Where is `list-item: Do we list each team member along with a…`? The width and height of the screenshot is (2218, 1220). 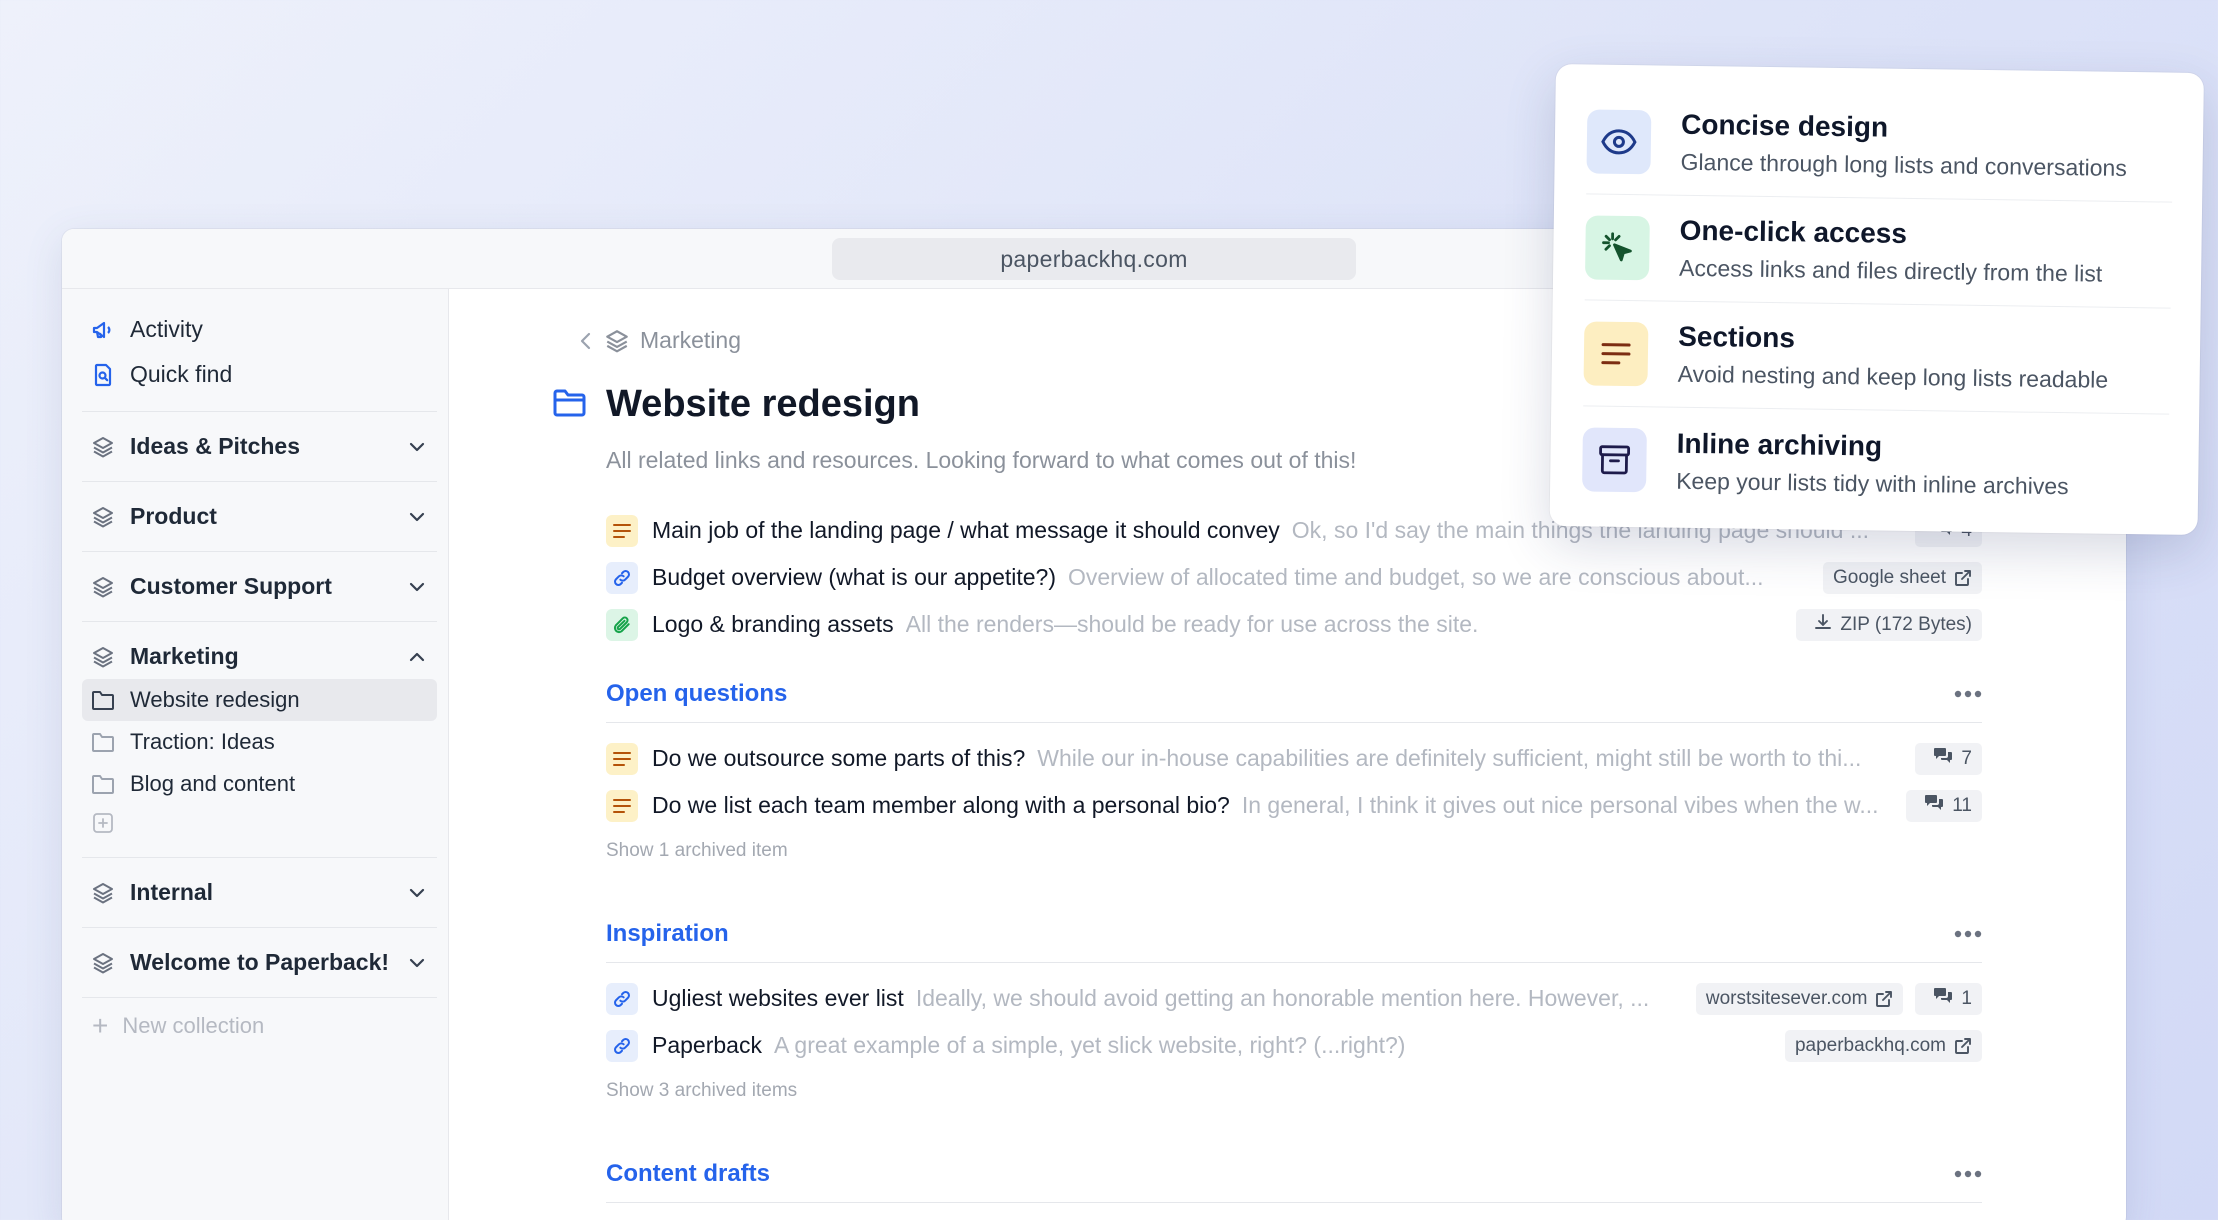
list-item: Do we list each team member along with a… is located at coordinates (1294, 805).